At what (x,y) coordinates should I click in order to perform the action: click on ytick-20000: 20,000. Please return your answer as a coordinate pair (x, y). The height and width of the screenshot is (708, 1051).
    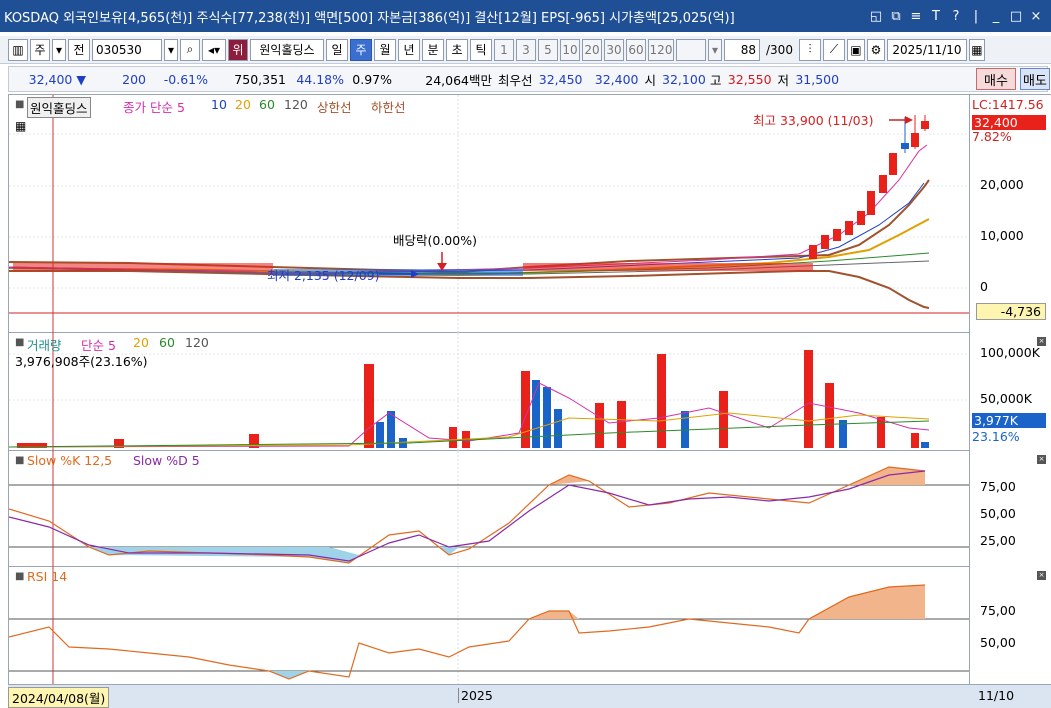
    Looking at the image, I should click on (1002, 184).